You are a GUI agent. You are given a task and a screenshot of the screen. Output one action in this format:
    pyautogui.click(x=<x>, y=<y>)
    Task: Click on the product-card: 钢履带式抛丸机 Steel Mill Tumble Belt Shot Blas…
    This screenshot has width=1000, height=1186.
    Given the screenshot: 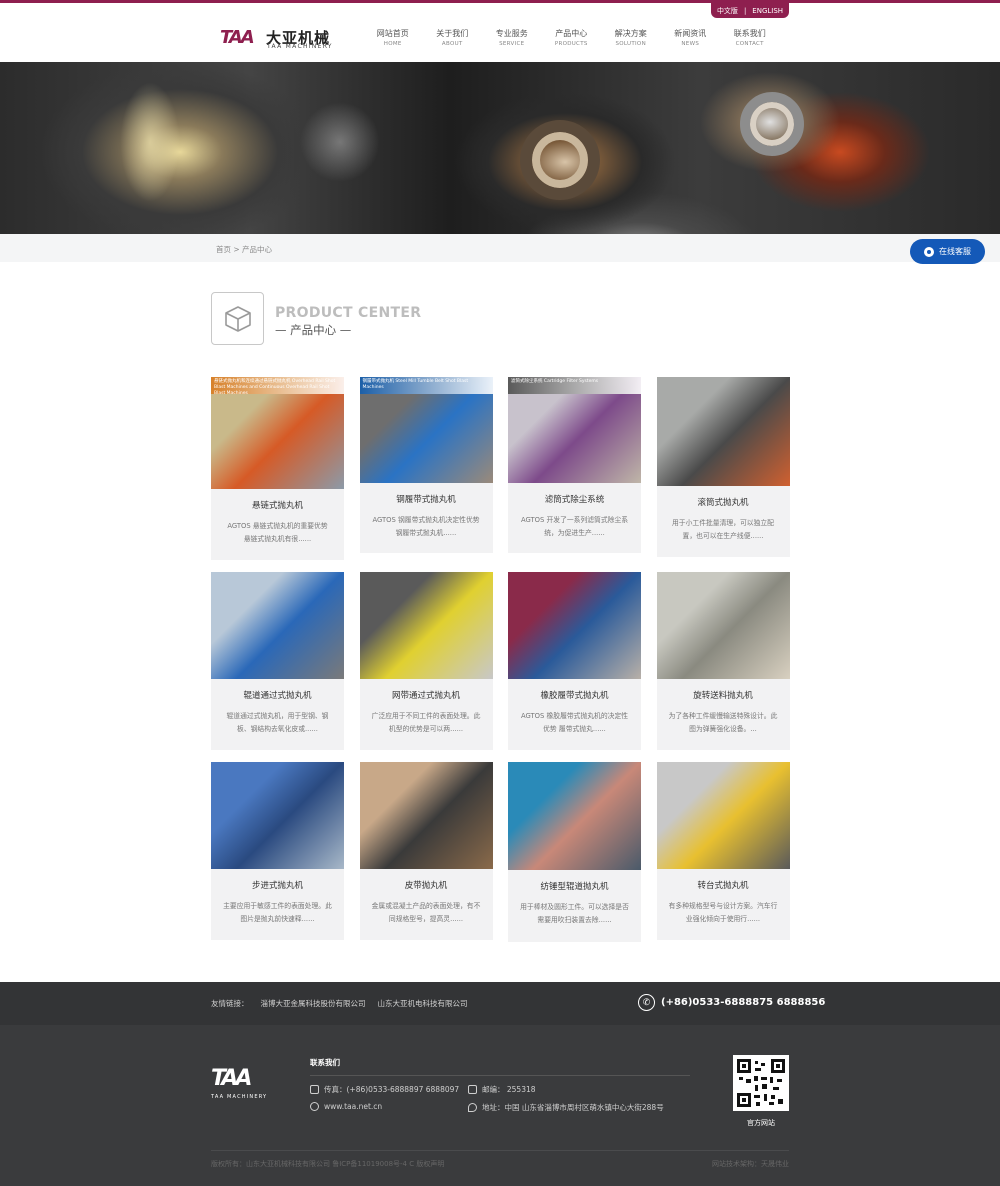 What is the action you would take?
    pyautogui.click(x=426, y=465)
    